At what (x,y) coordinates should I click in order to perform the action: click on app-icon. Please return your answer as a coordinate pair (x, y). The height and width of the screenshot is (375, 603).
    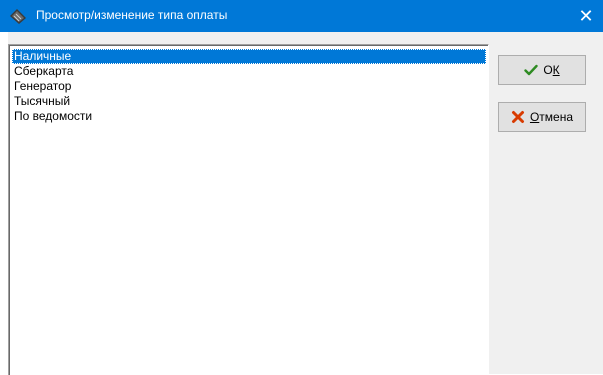
    Looking at the image, I should click on (18, 16).